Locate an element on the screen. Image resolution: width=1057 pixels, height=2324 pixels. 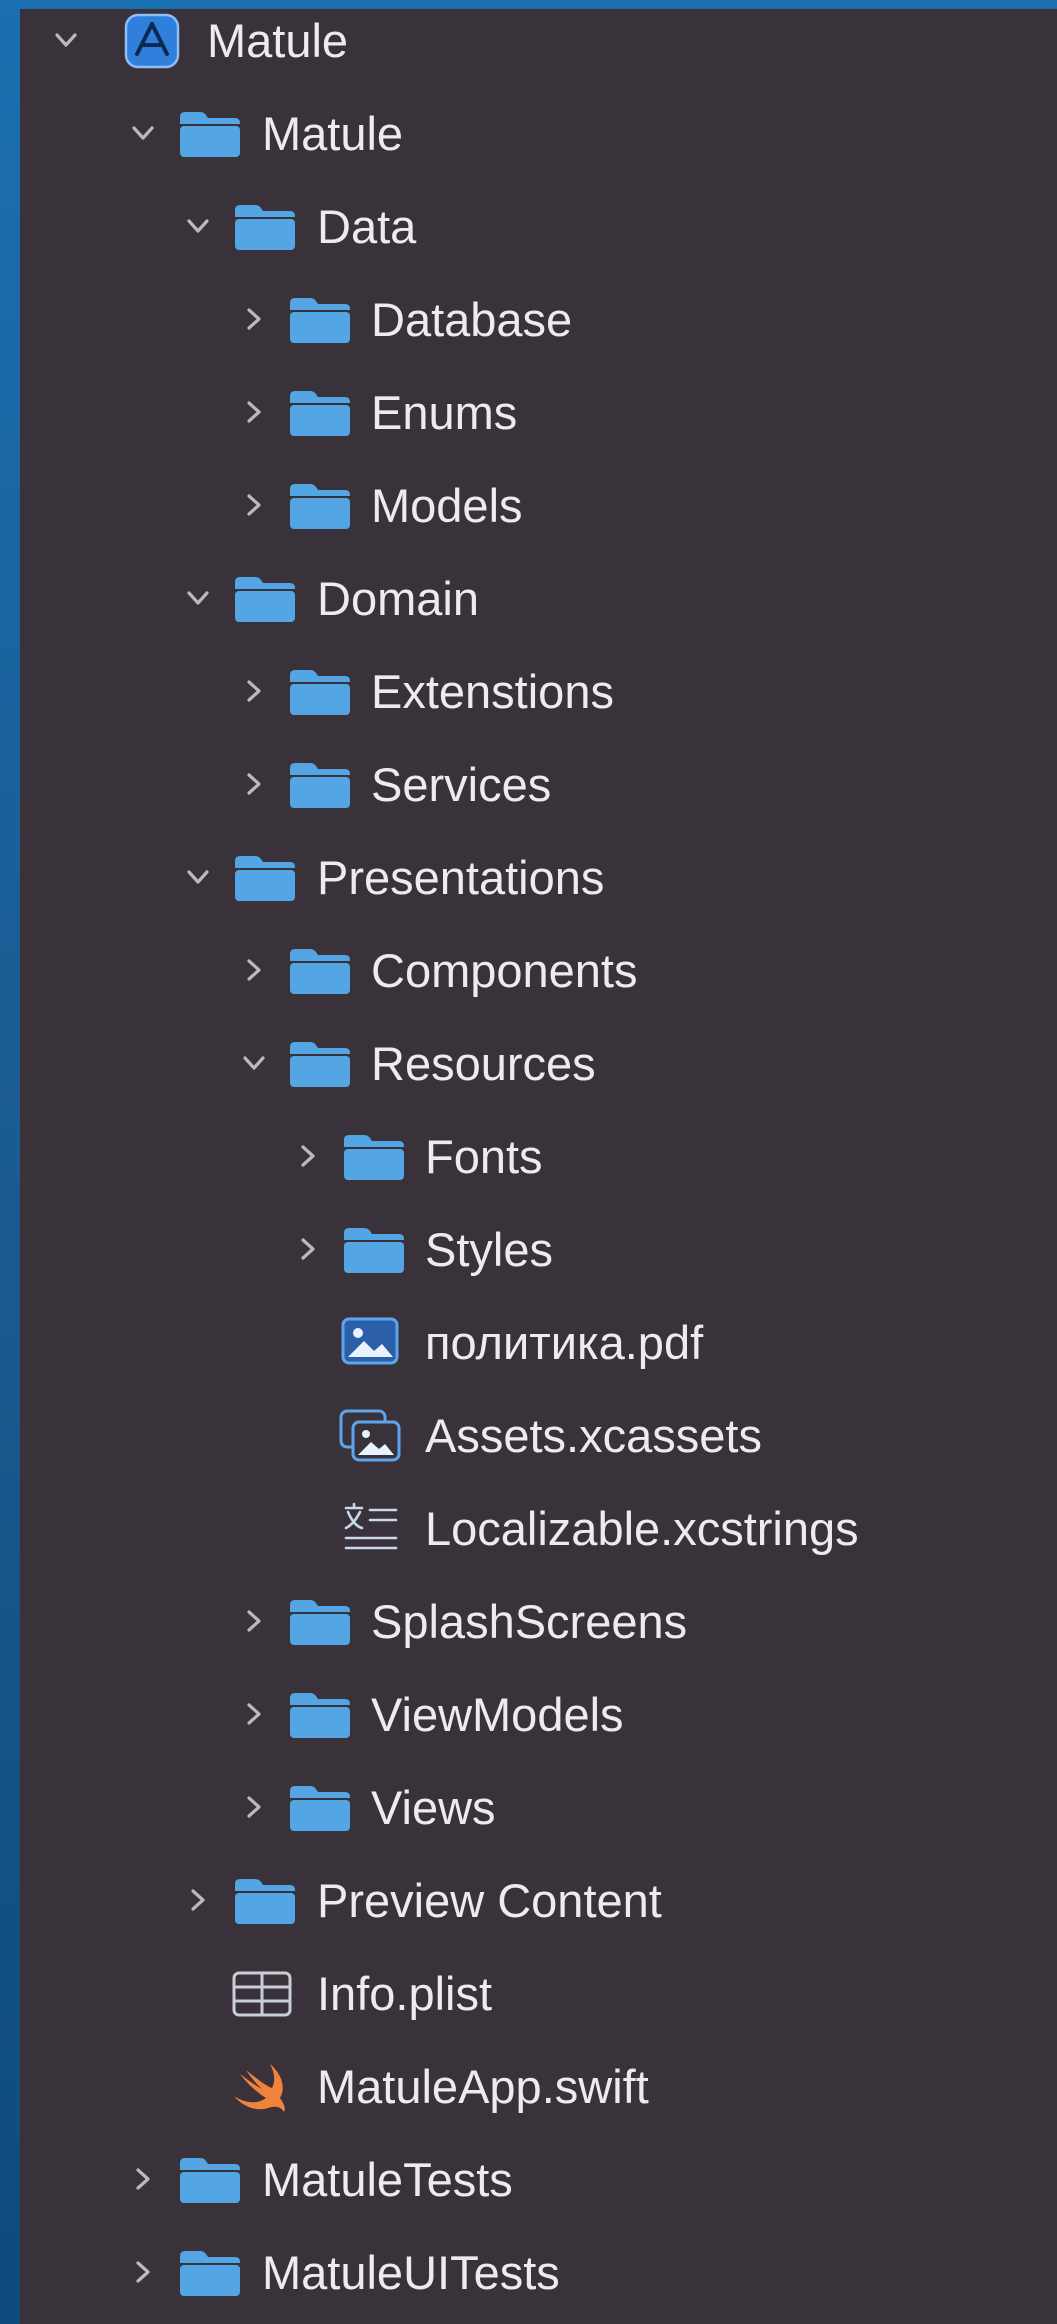
tree-row-matuleuitests: MatuleUITests is located at coordinates (538, 2272).